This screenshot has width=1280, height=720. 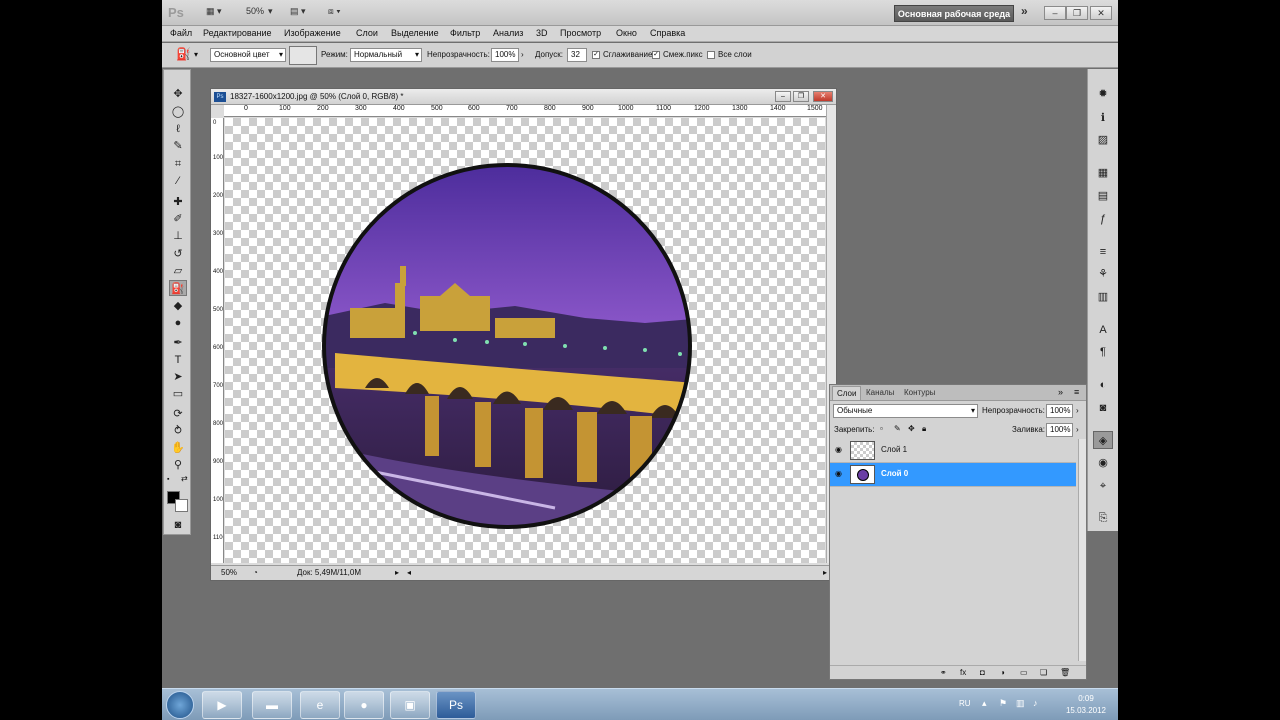 I want to click on 3d-rotate-tool-icon: ⟳, so click(x=178, y=414).